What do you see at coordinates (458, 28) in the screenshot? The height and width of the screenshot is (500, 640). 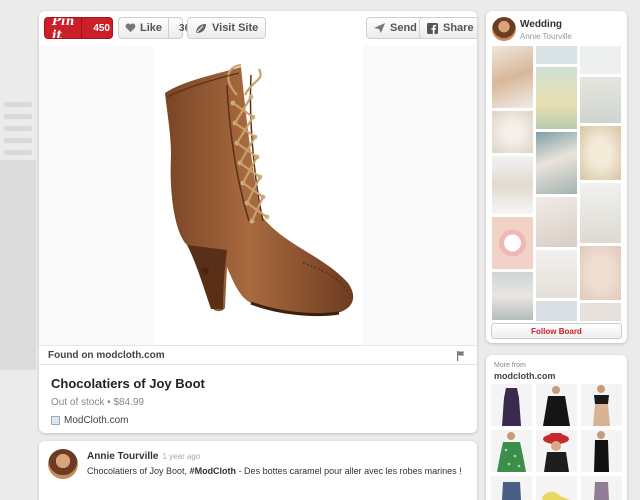 I see `share-label: Share` at bounding box center [458, 28].